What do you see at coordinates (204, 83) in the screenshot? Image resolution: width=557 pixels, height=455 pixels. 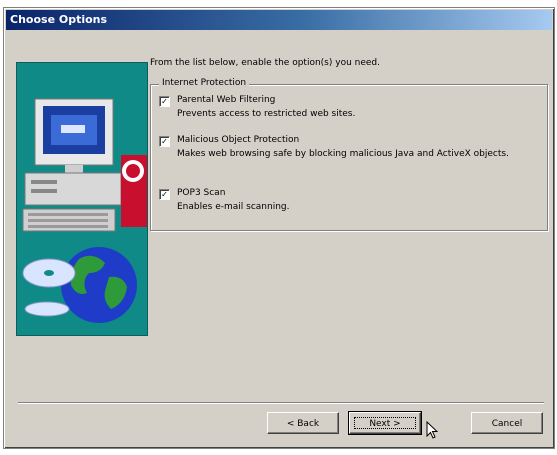 I see `group-legend: Internet Protection` at bounding box center [204, 83].